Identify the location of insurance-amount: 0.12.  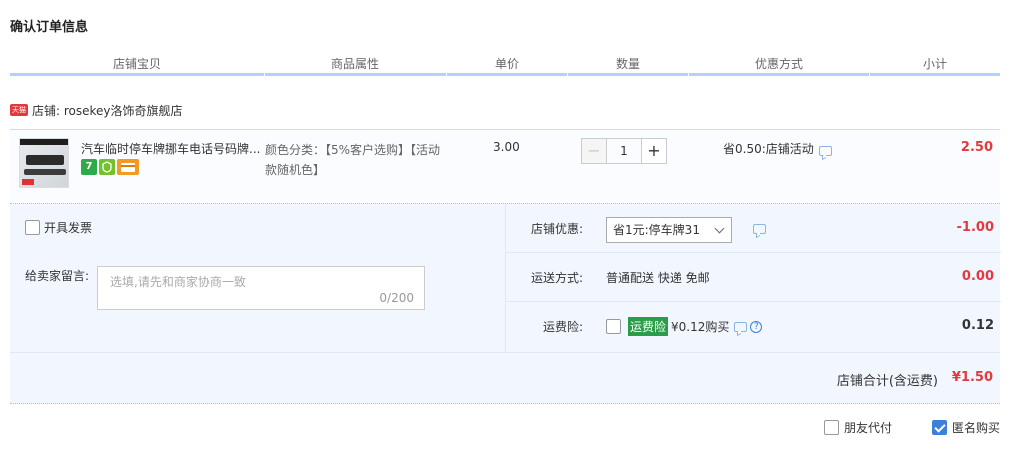
(977, 325).